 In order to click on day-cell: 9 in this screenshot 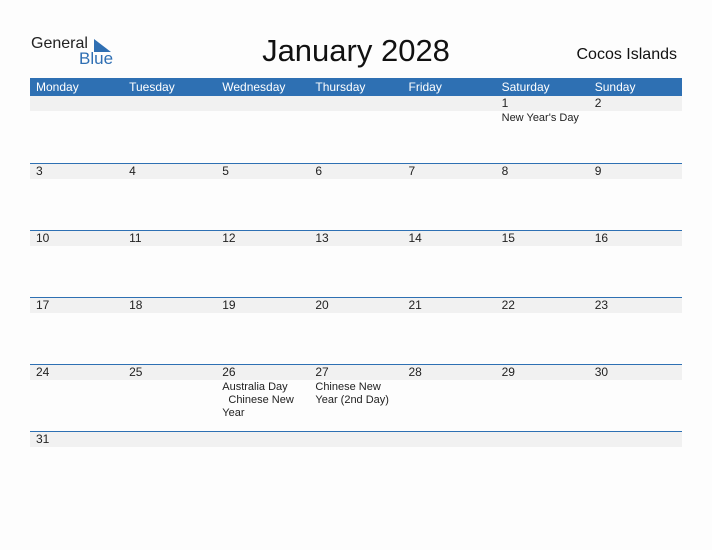, I will do `click(635, 171)`.